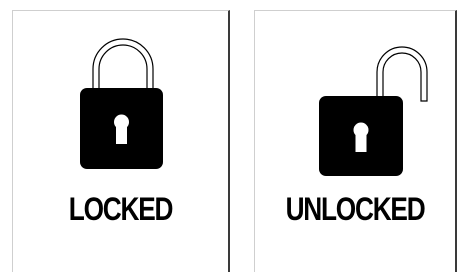  Describe the element at coordinates (123, 66) in the screenshot. I see `shackle-closed` at that location.